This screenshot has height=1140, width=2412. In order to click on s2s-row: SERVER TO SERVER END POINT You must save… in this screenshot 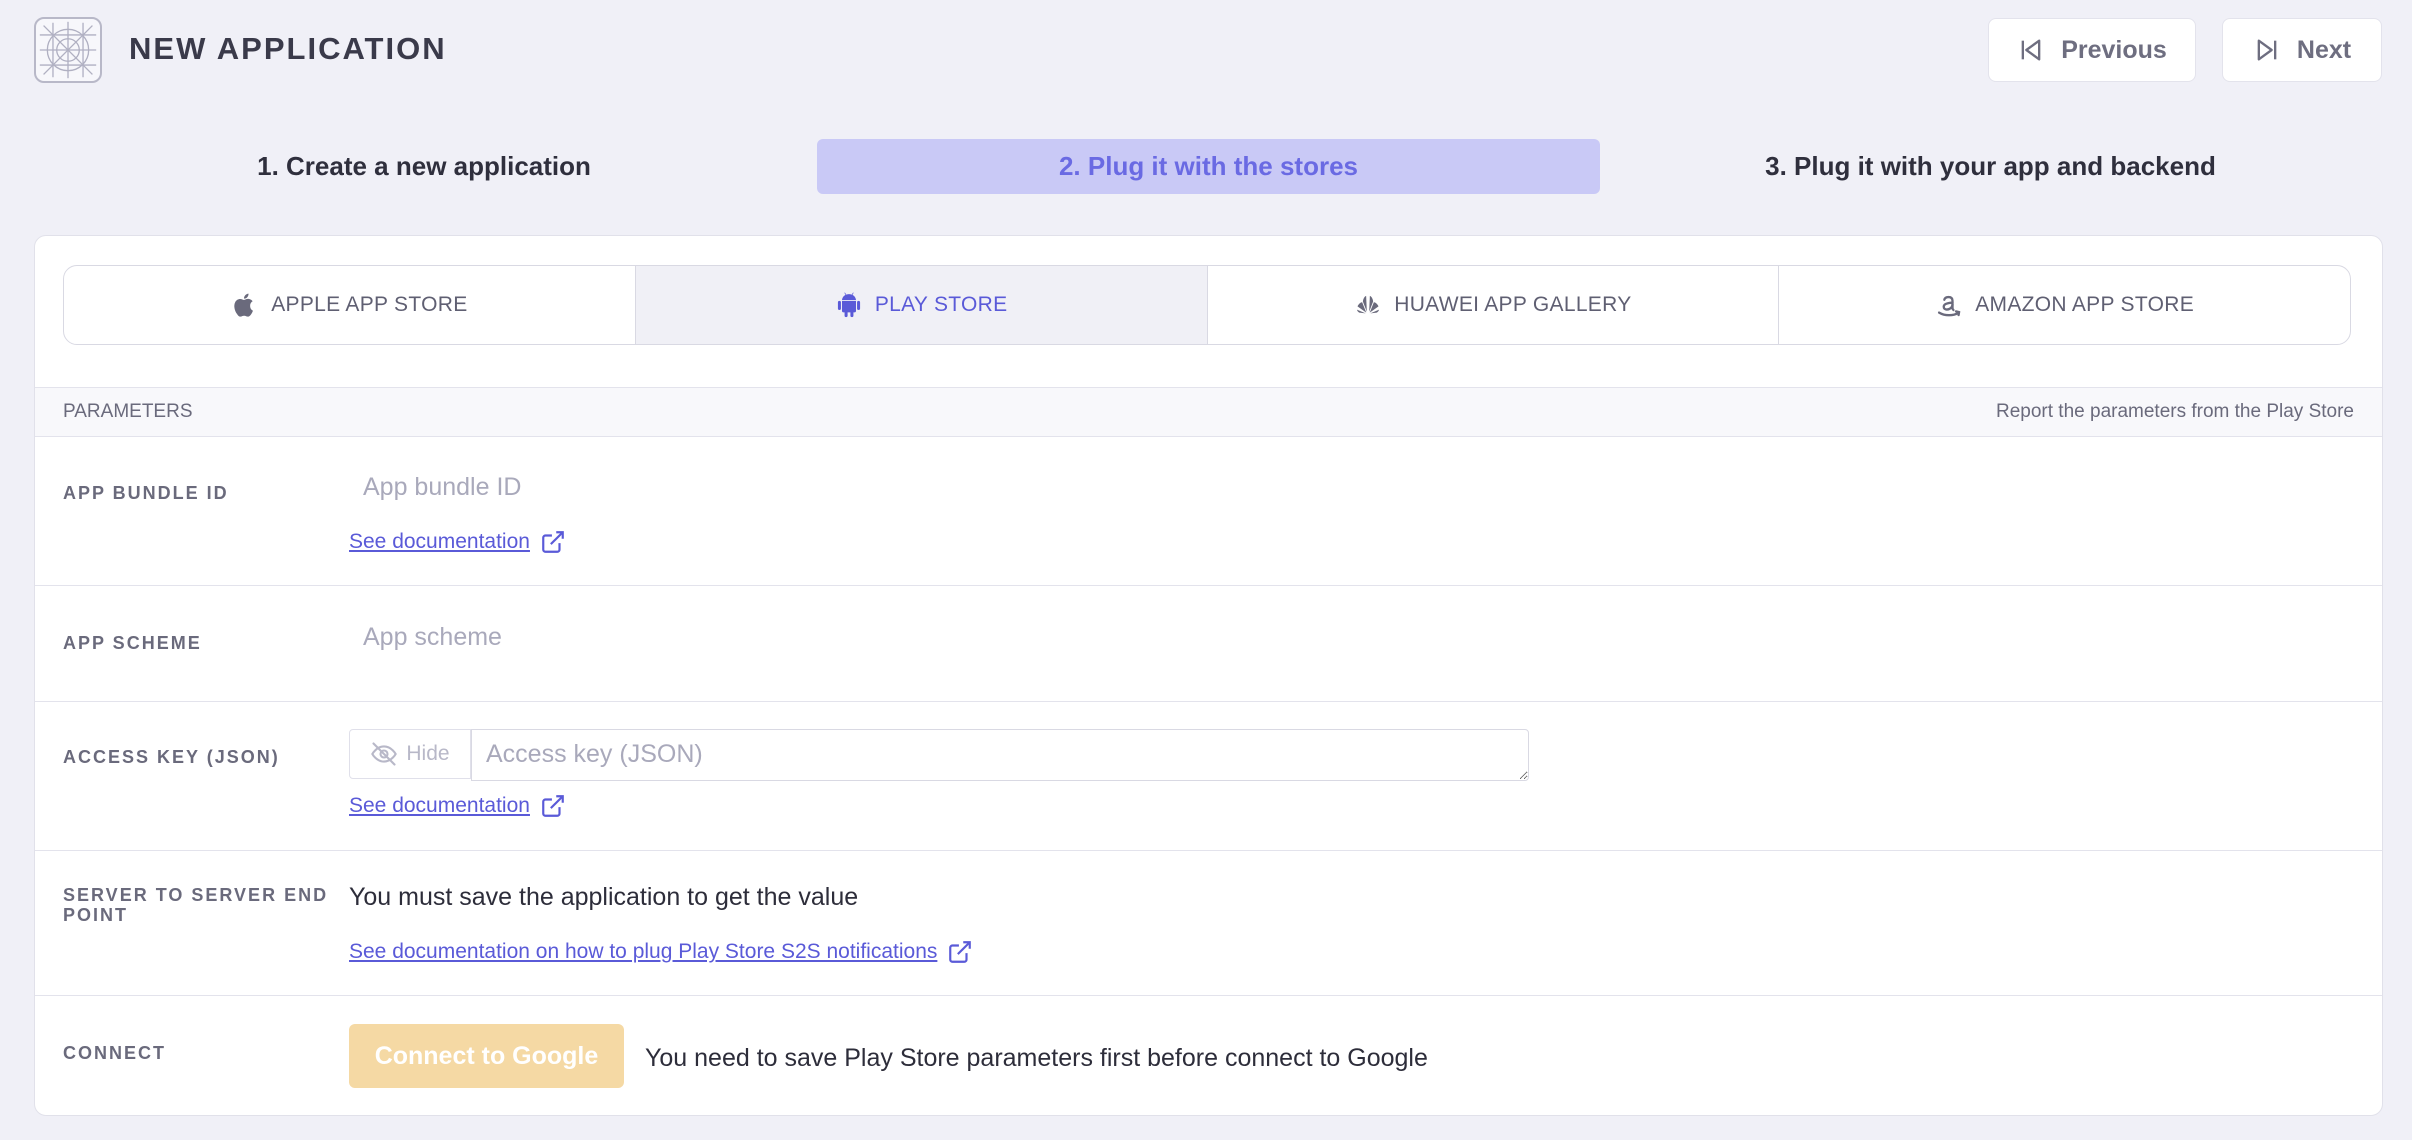, I will do `click(1208, 923)`.